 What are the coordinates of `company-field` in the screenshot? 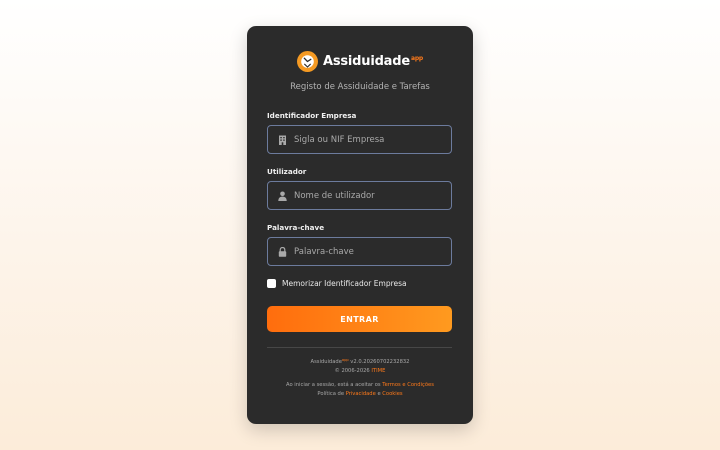 It's located at (359, 139).